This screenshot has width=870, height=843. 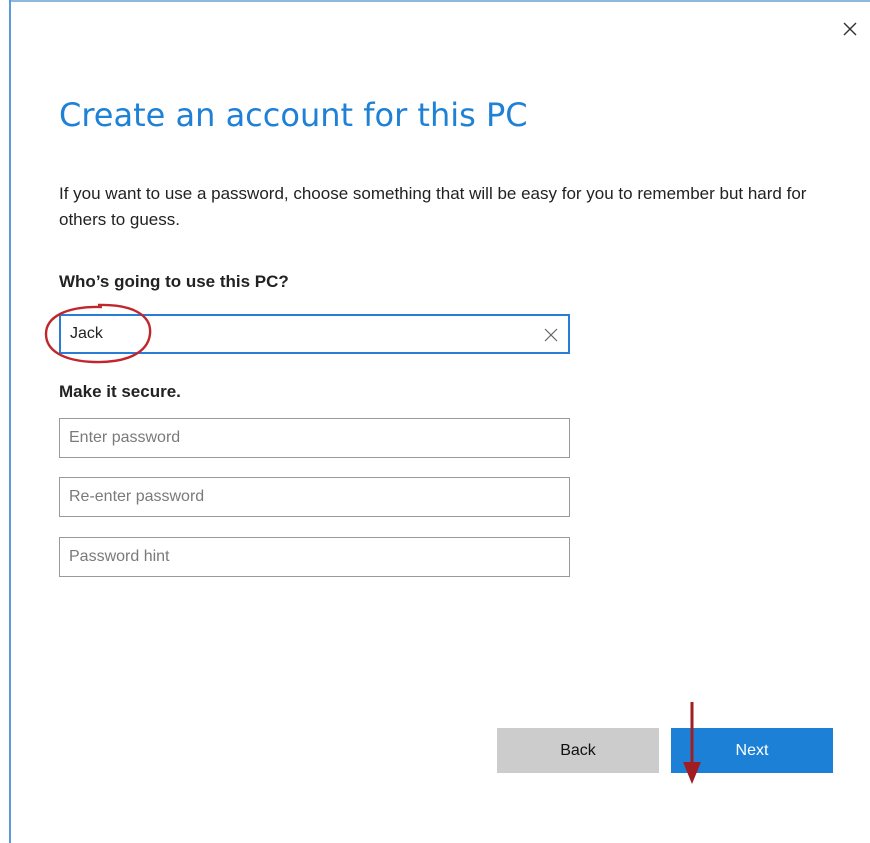 I want to click on user-name-label: Who’s going to use this PC?, so click(x=174, y=281).